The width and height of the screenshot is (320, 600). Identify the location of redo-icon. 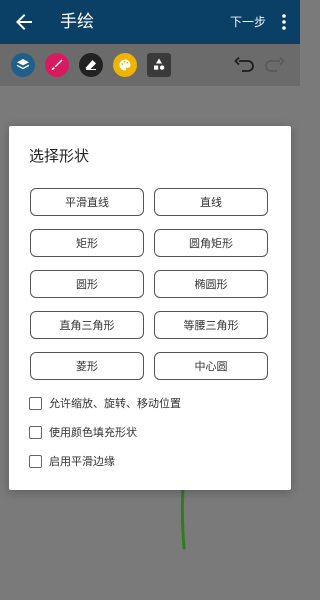
(275, 65).